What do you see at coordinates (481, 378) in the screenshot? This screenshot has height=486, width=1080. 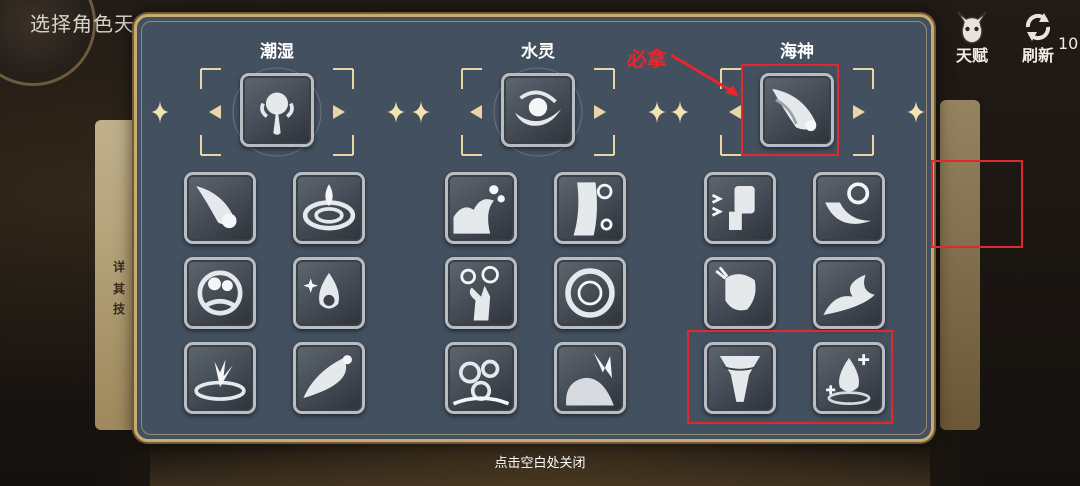 I see `bubble-cluster-icon` at bounding box center [481, 378].